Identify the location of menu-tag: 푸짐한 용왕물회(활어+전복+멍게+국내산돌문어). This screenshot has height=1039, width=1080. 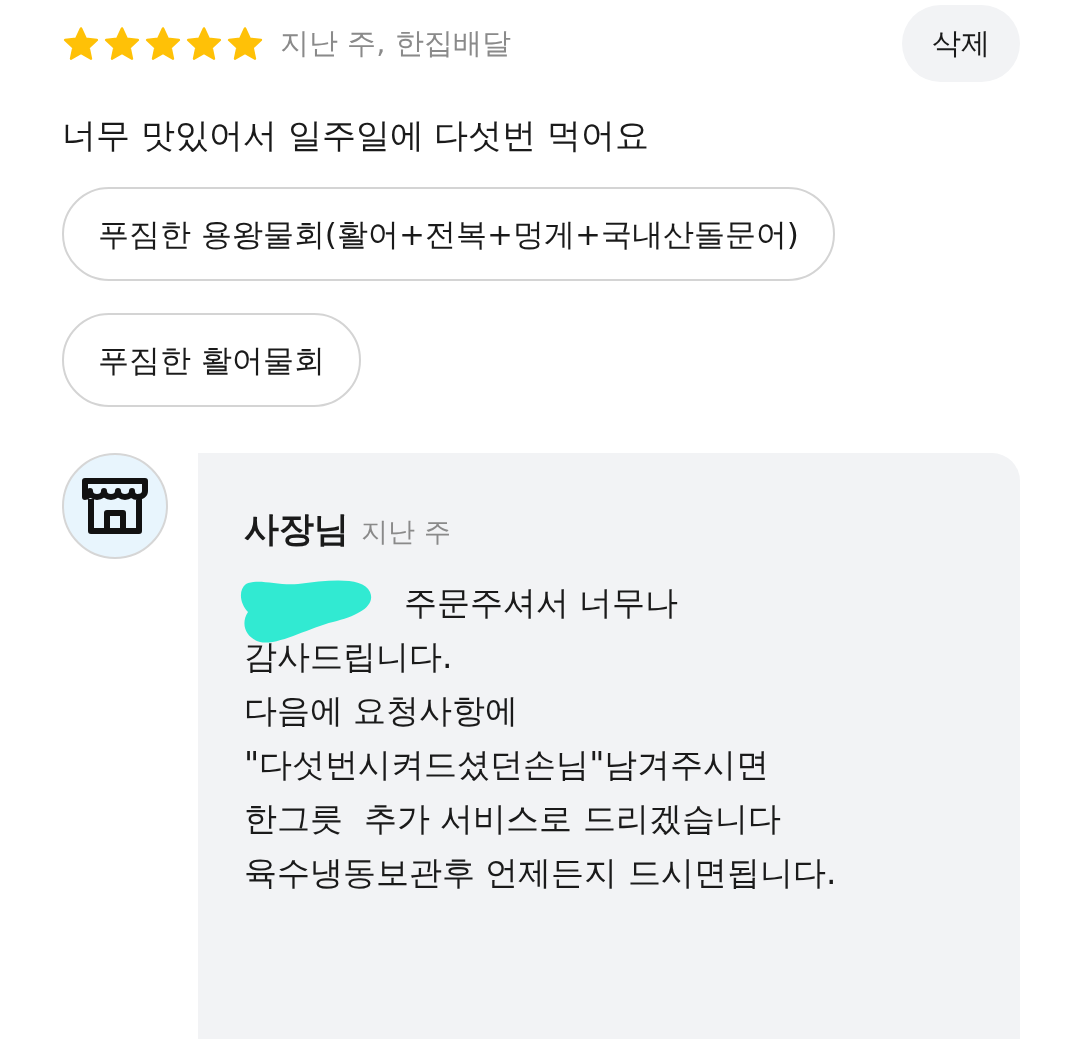
(448, 234).